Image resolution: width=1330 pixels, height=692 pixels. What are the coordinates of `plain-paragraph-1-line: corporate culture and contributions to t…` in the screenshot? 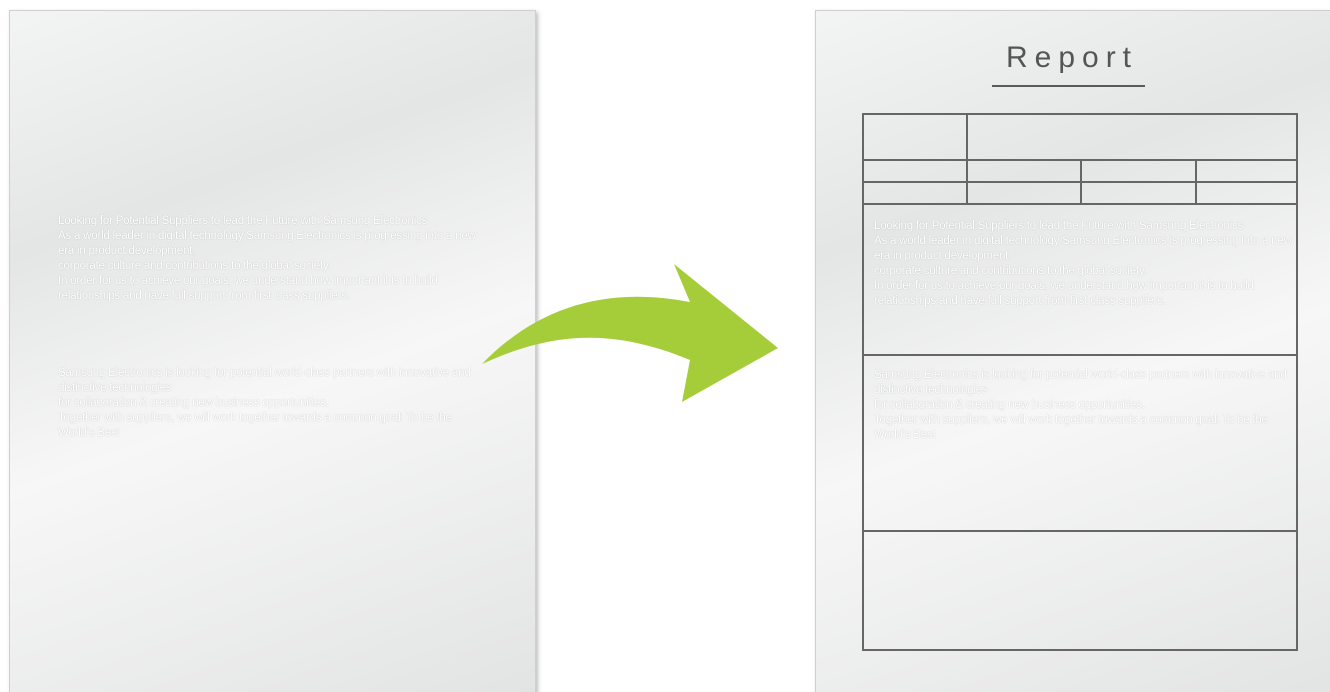 It's located at (194, 266).